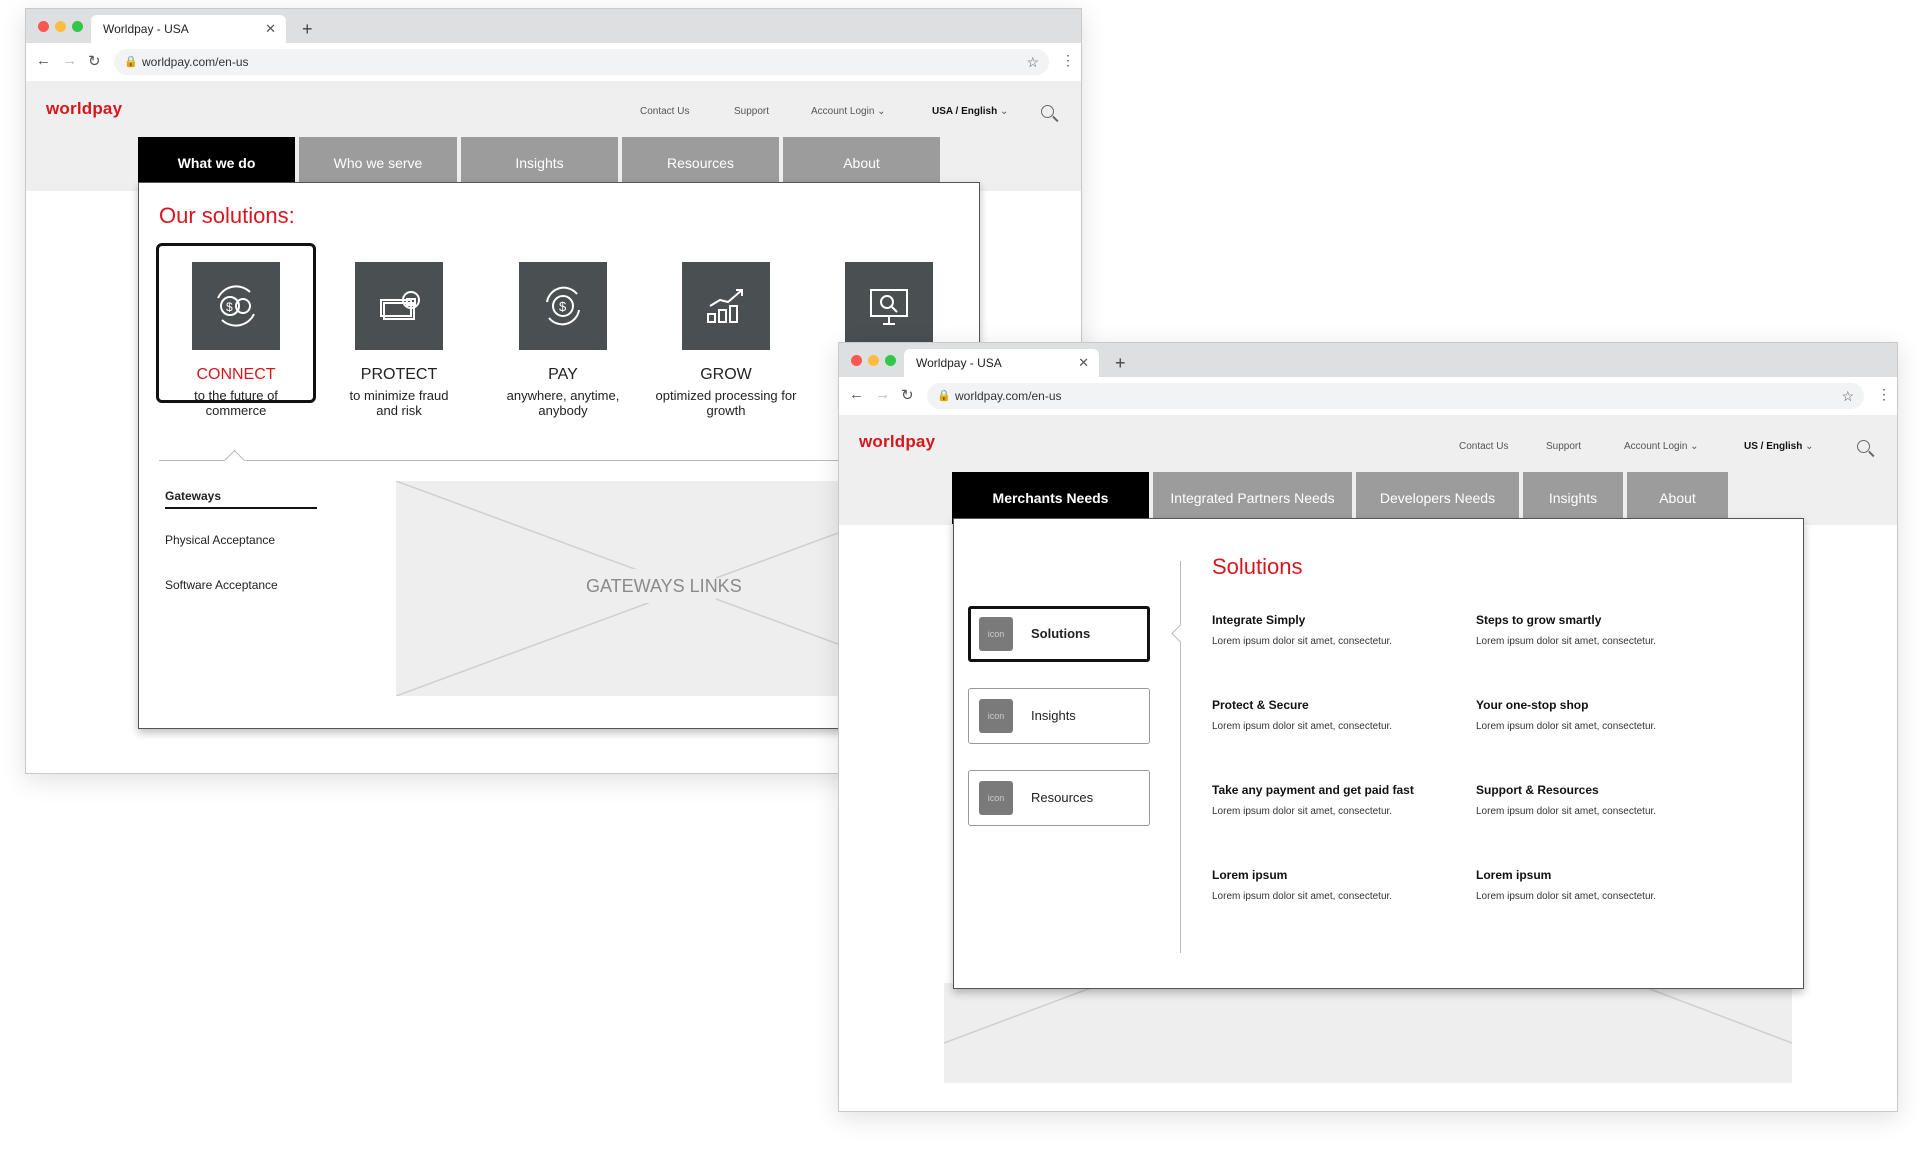 The image size is (1920, 1154). Describe the element at coordinates (1779, 446) in the screenshot. I see `region-dropdown: US / English ⌄` at that location.